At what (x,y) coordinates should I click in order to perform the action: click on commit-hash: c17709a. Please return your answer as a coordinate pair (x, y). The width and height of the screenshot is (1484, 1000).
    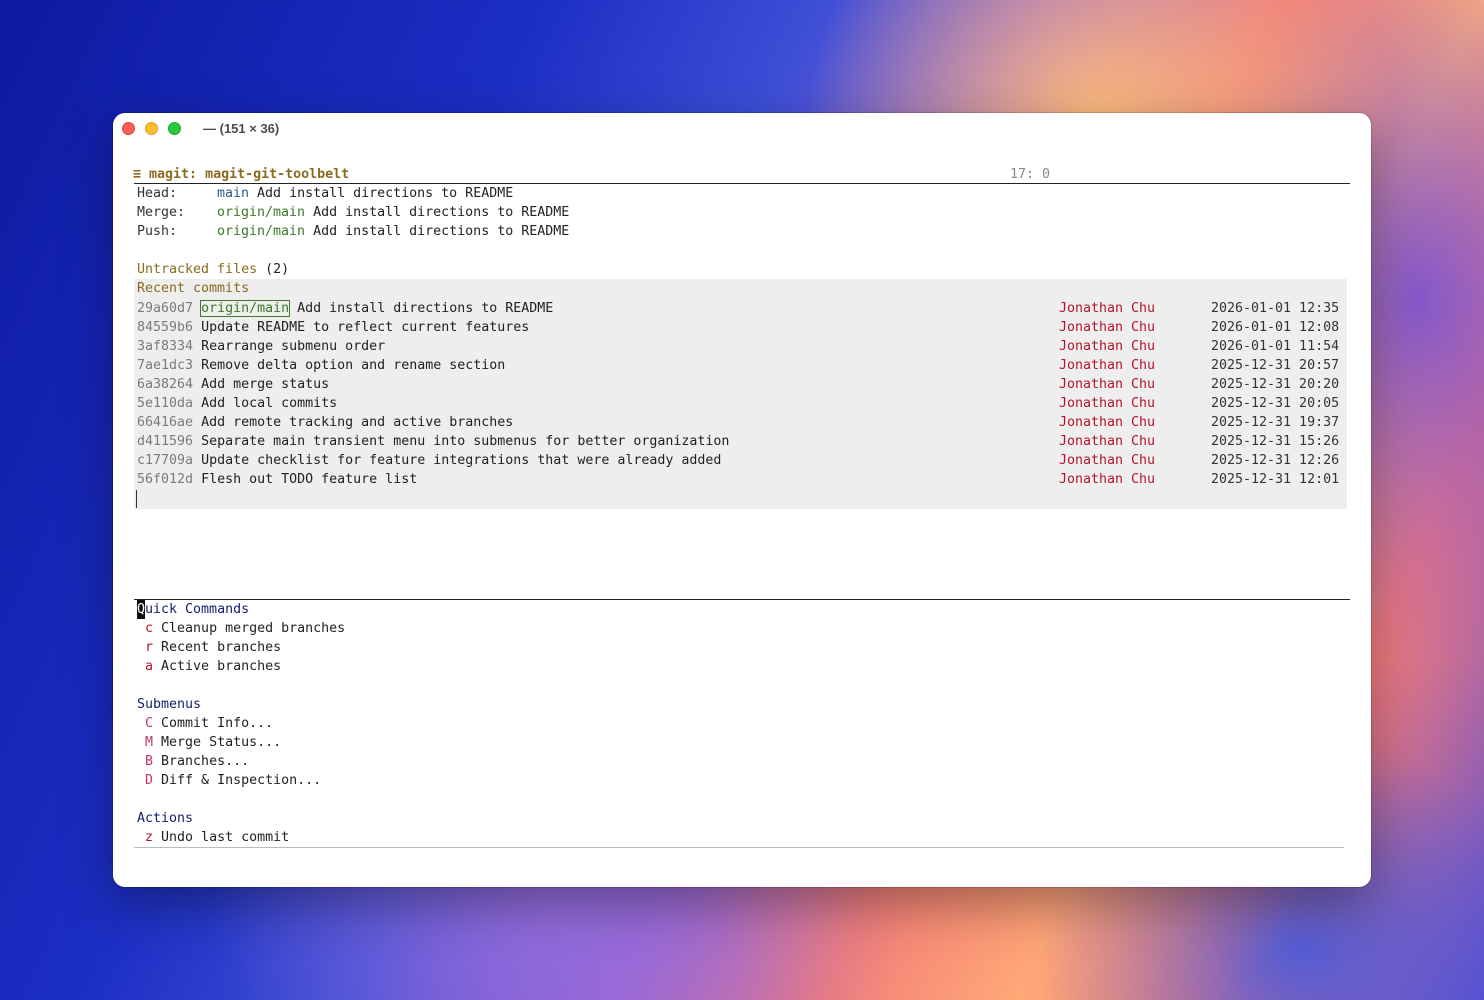
    Looking at the image, I should click on (165, 460).